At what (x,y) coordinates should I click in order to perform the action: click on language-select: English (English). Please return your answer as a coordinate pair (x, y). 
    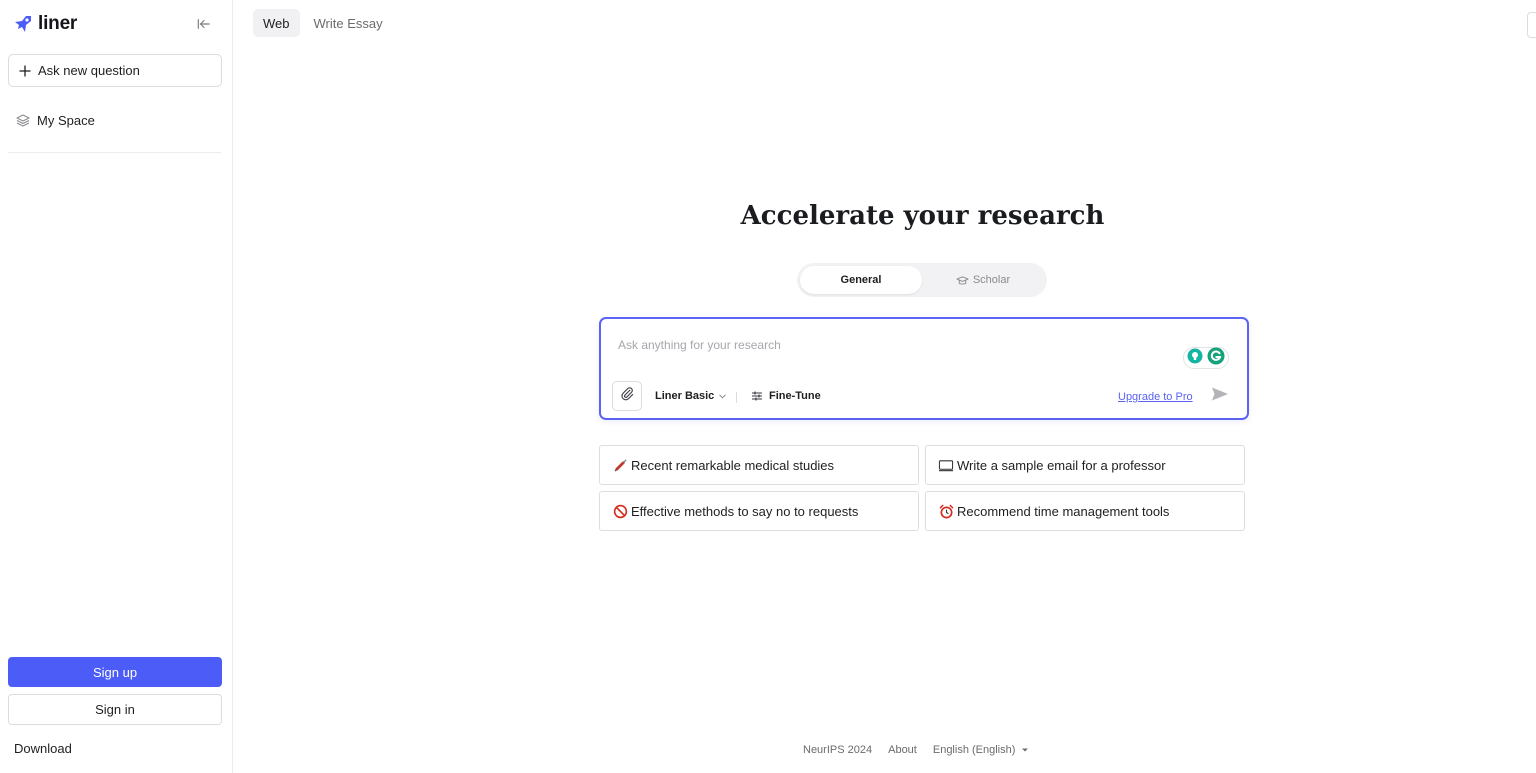
    Looking at the image, I should click on (974, 750).